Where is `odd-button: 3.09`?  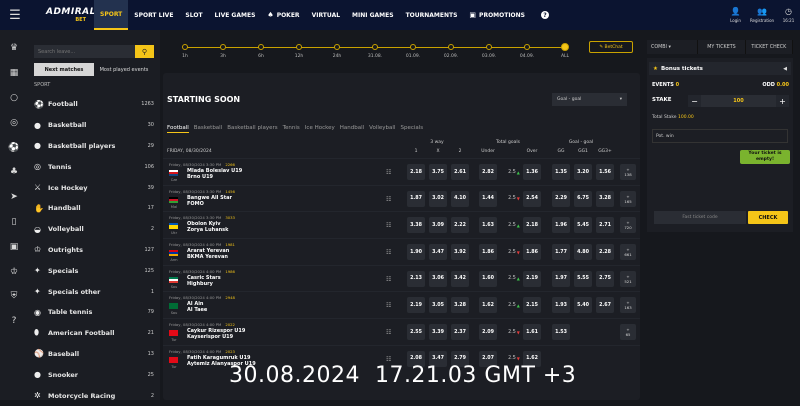 odd-button: 3.09 is located at coordinates (438, 225).